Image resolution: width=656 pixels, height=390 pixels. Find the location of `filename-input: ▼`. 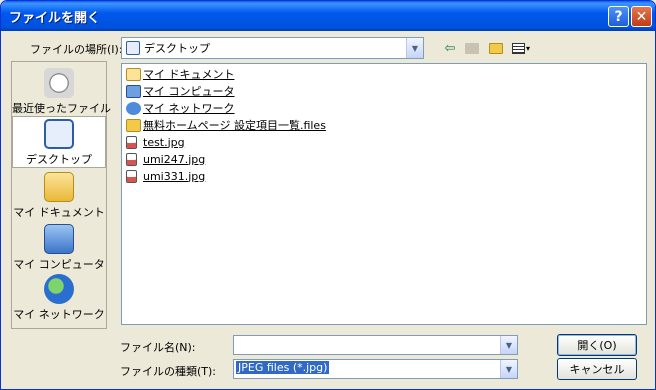

filename-input: ▼ is located at coordinates (375, 345).